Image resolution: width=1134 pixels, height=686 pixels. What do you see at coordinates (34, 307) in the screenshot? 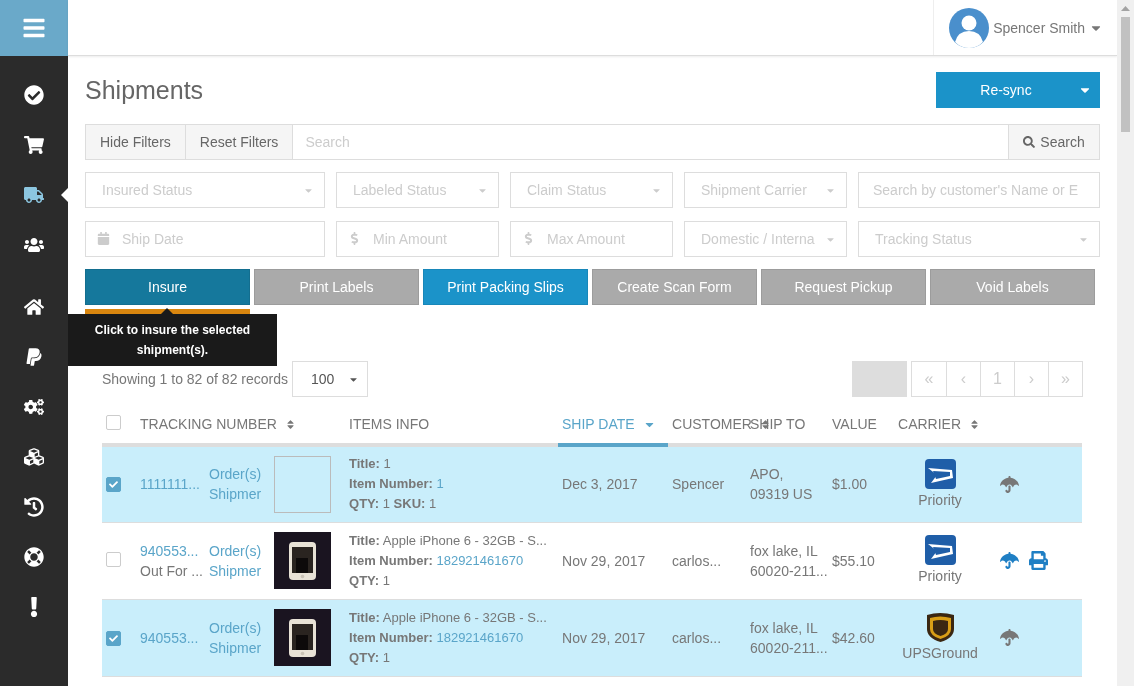
I see `home-icon` at bounding box center [34, 307].